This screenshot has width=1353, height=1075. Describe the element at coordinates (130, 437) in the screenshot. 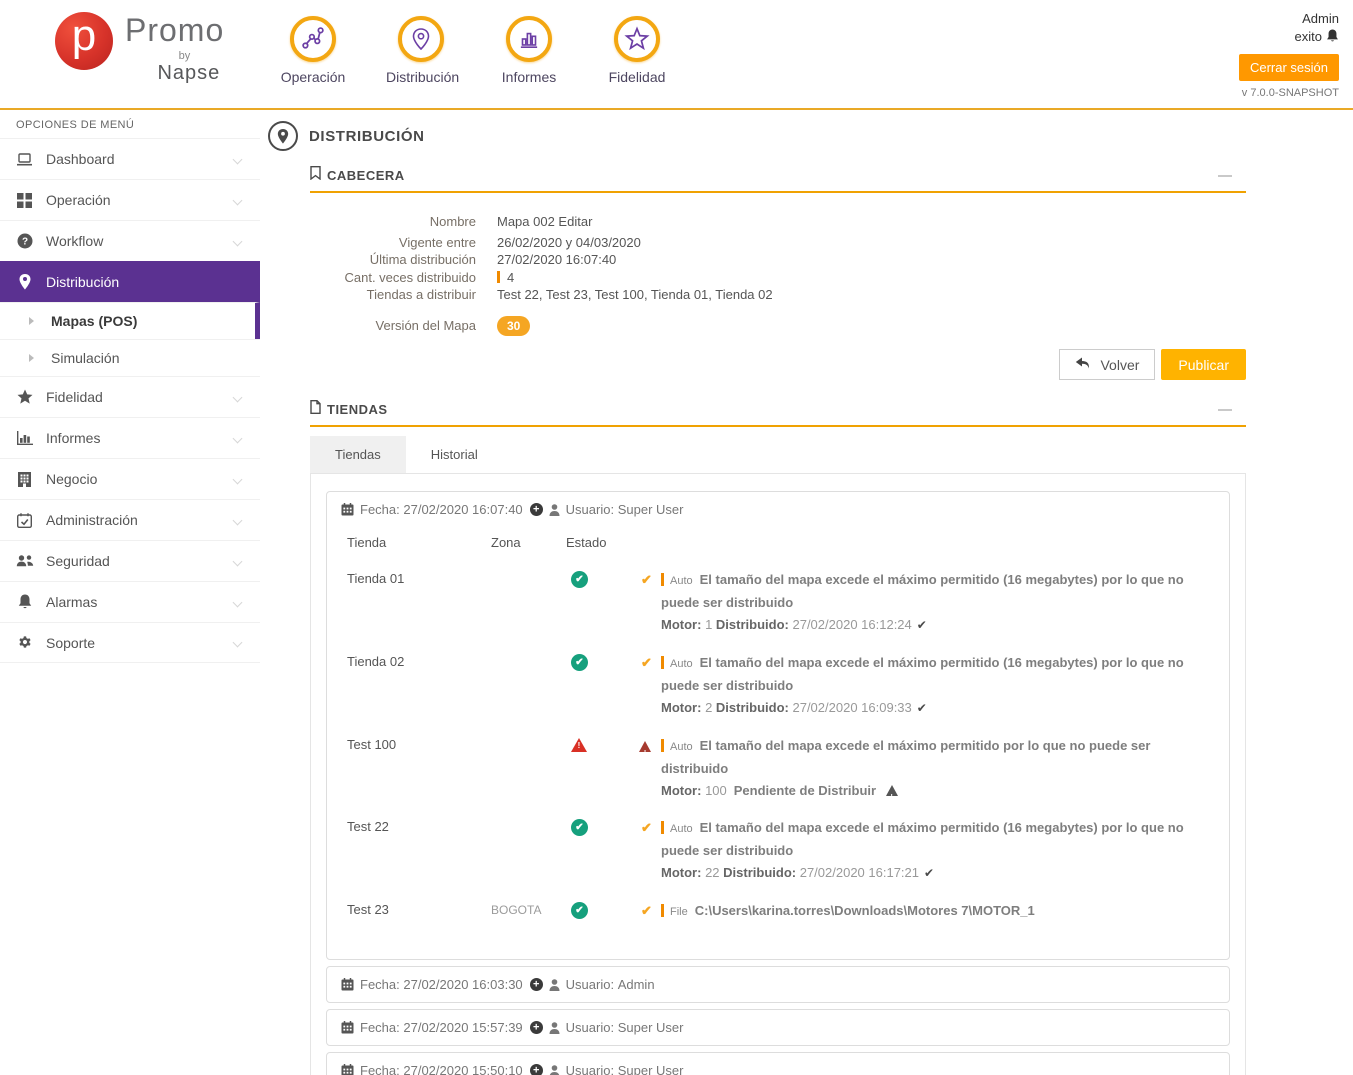

I see `sidebar-item-informes: Informes` at that location.